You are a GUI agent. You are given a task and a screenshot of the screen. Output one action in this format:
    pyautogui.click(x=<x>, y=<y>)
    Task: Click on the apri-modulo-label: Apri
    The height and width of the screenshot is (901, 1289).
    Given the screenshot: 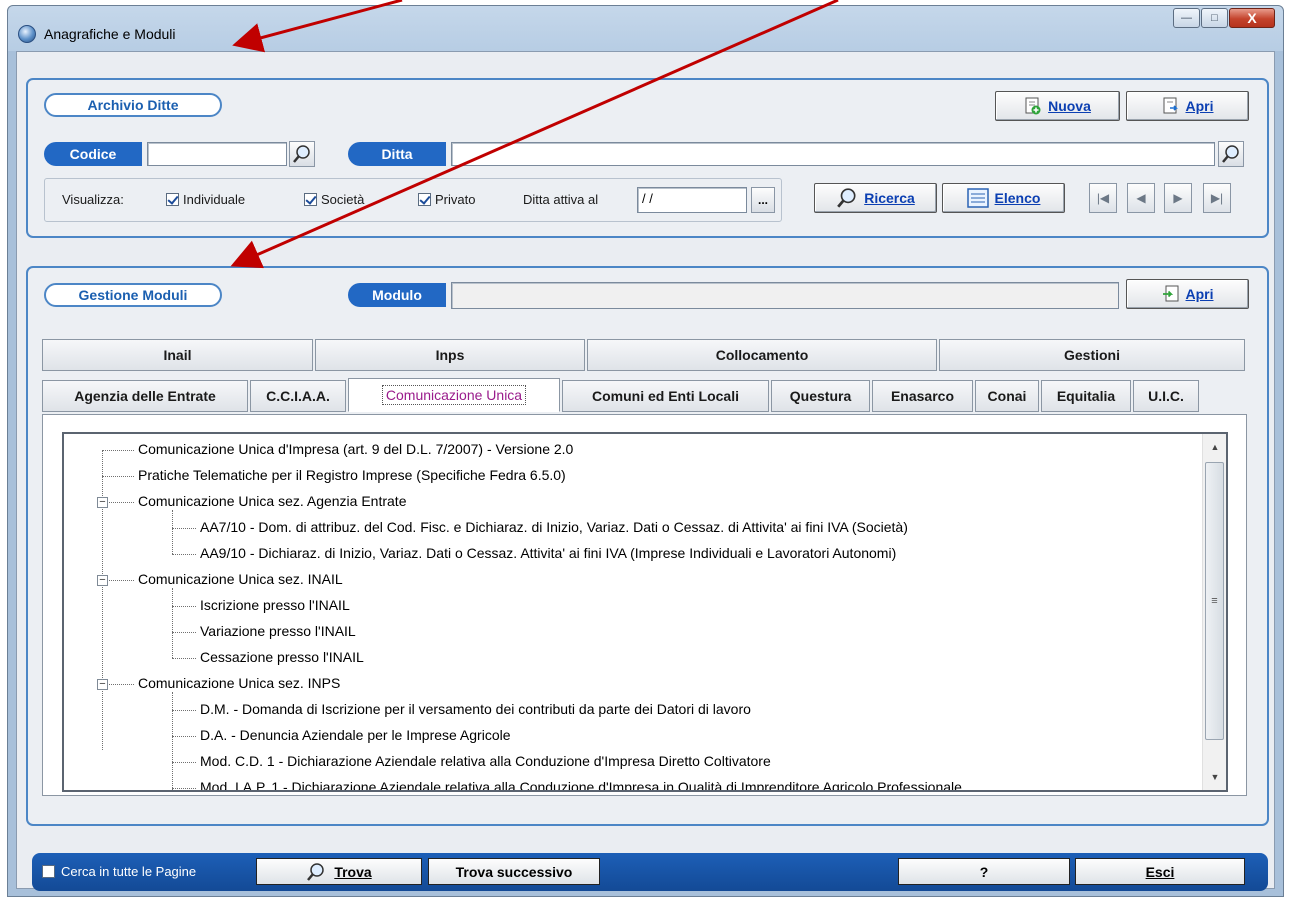 What is the action you would take?
    pyautogui.click(x=1199, y=294)
    